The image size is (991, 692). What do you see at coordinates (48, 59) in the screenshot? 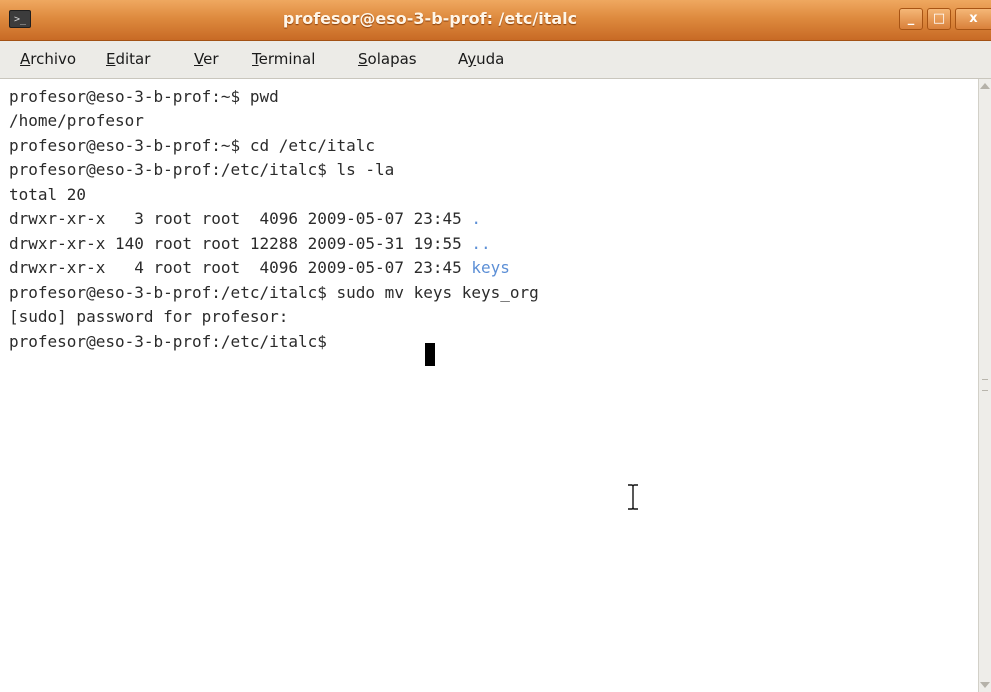
I see `menu-archivo: Archivo` at bounding box center [48, 59].